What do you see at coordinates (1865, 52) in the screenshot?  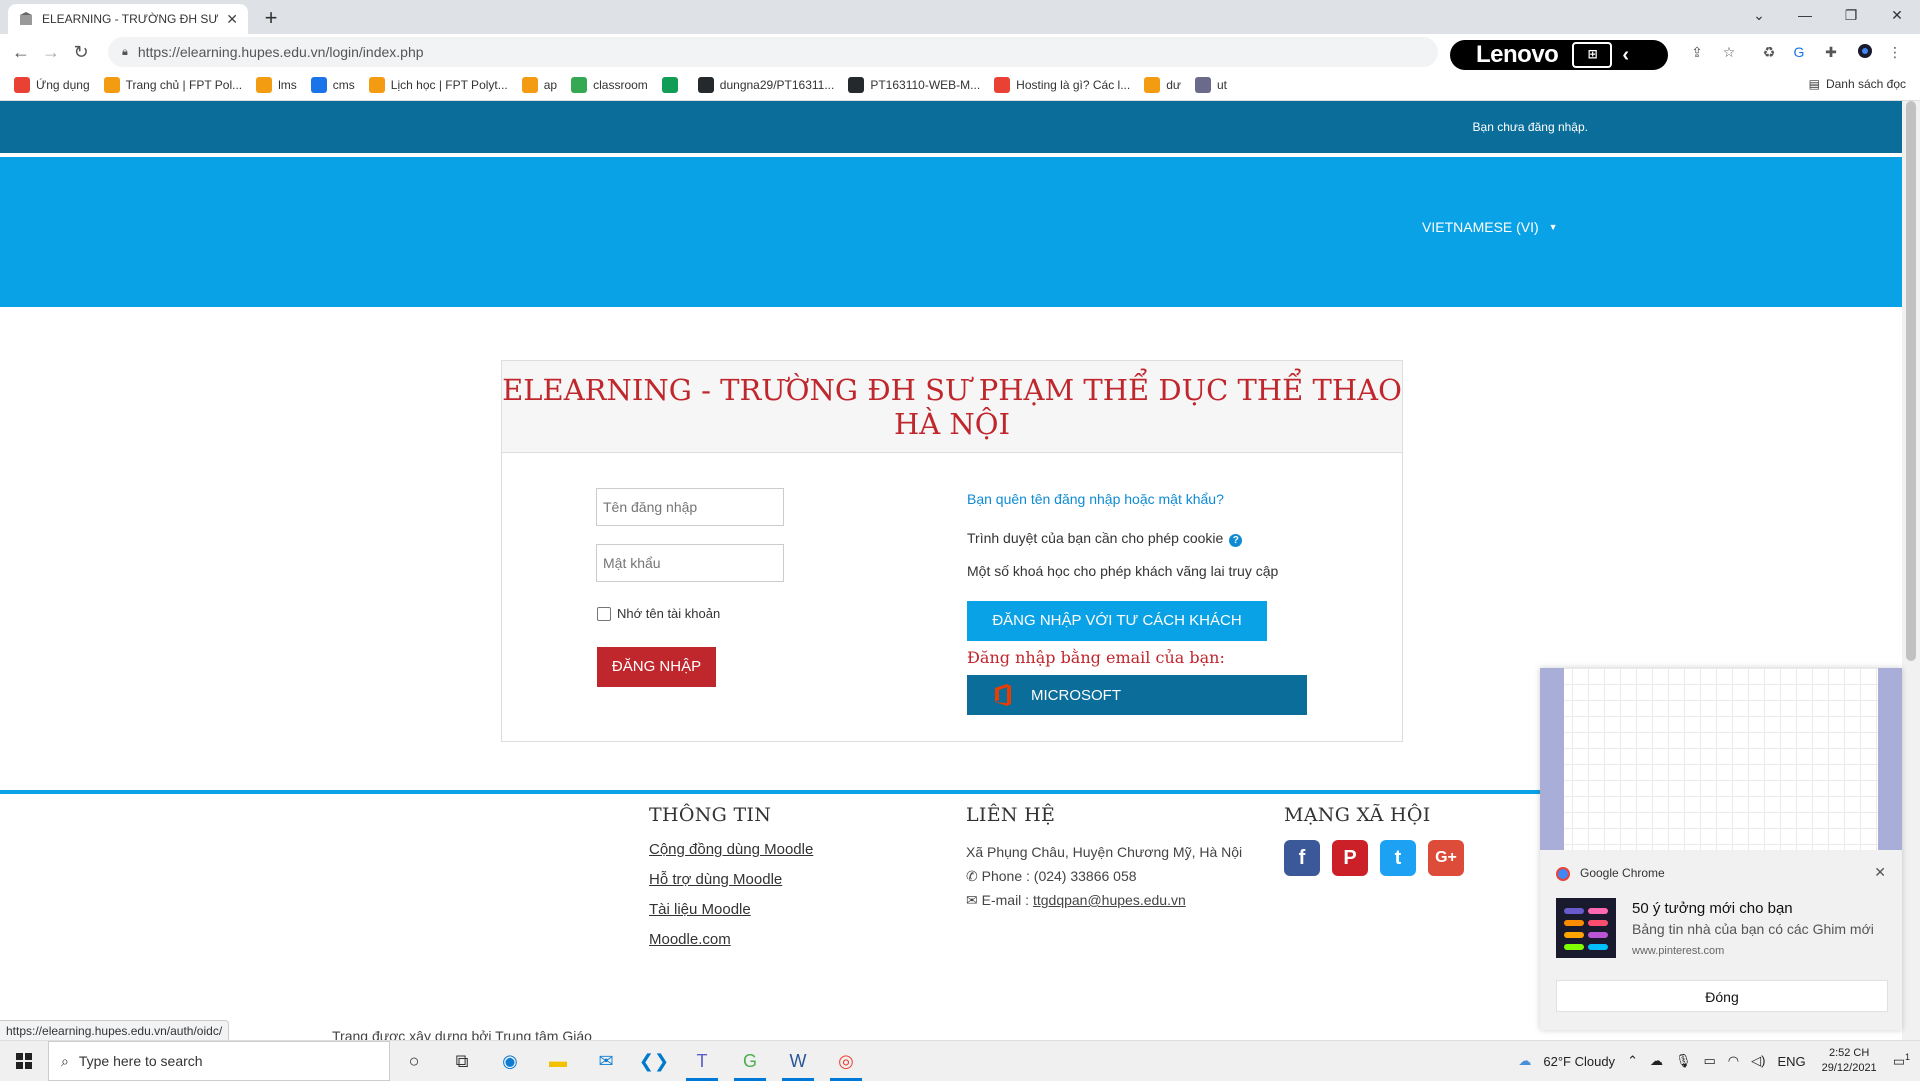 I see `profile-avatar` at bounding box center [1865, 52].